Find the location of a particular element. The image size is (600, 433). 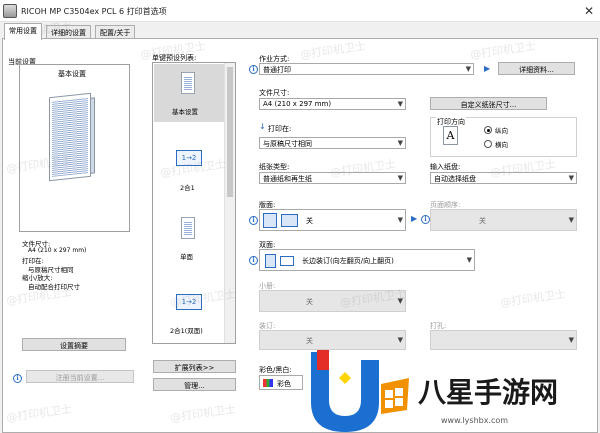

layout-value: 关 is located at coordinates (309, 221).